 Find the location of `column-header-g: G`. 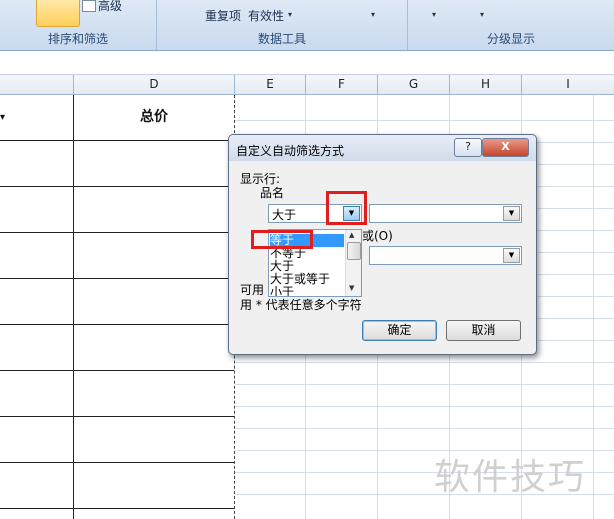

column-header-g: G is located at coordinates (414, 85).